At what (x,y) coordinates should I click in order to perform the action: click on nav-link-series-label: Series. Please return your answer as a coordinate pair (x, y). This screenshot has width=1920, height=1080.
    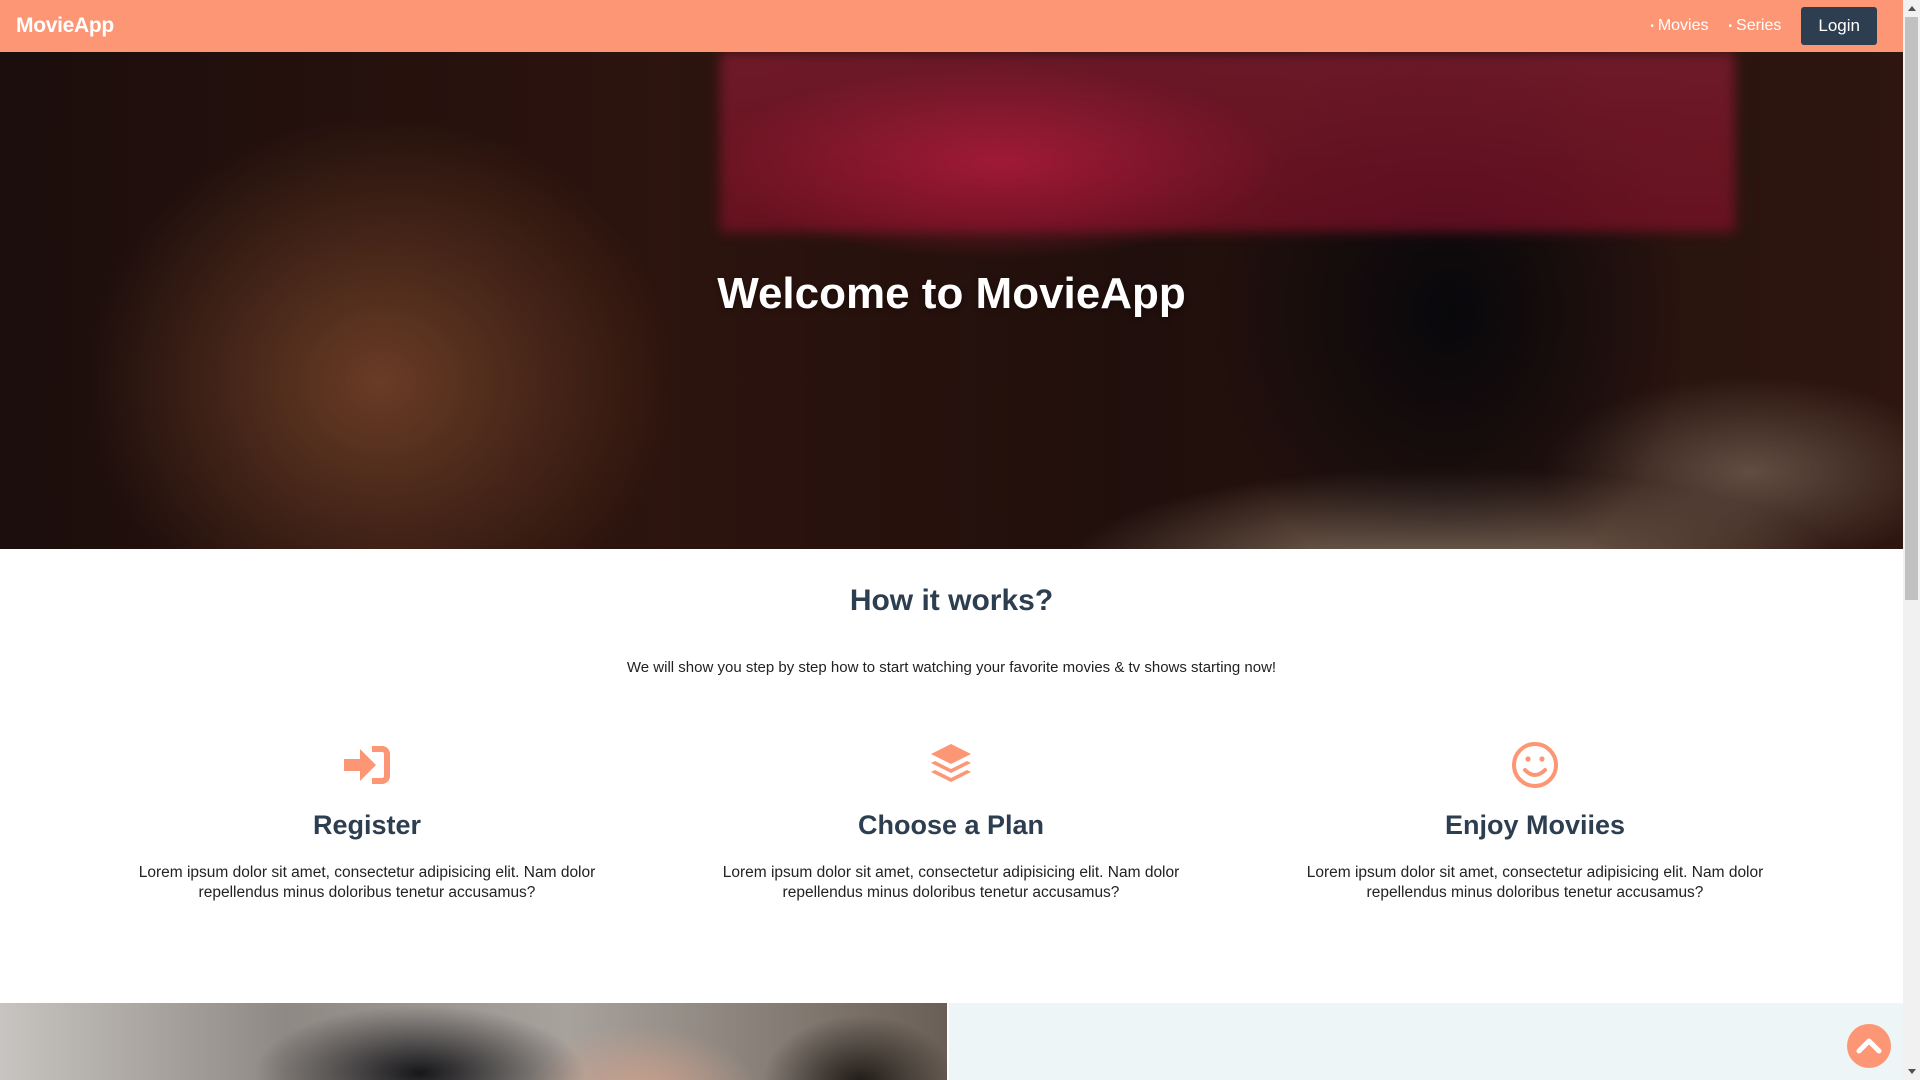
    Looking at the image, I should click on (1759, 25).